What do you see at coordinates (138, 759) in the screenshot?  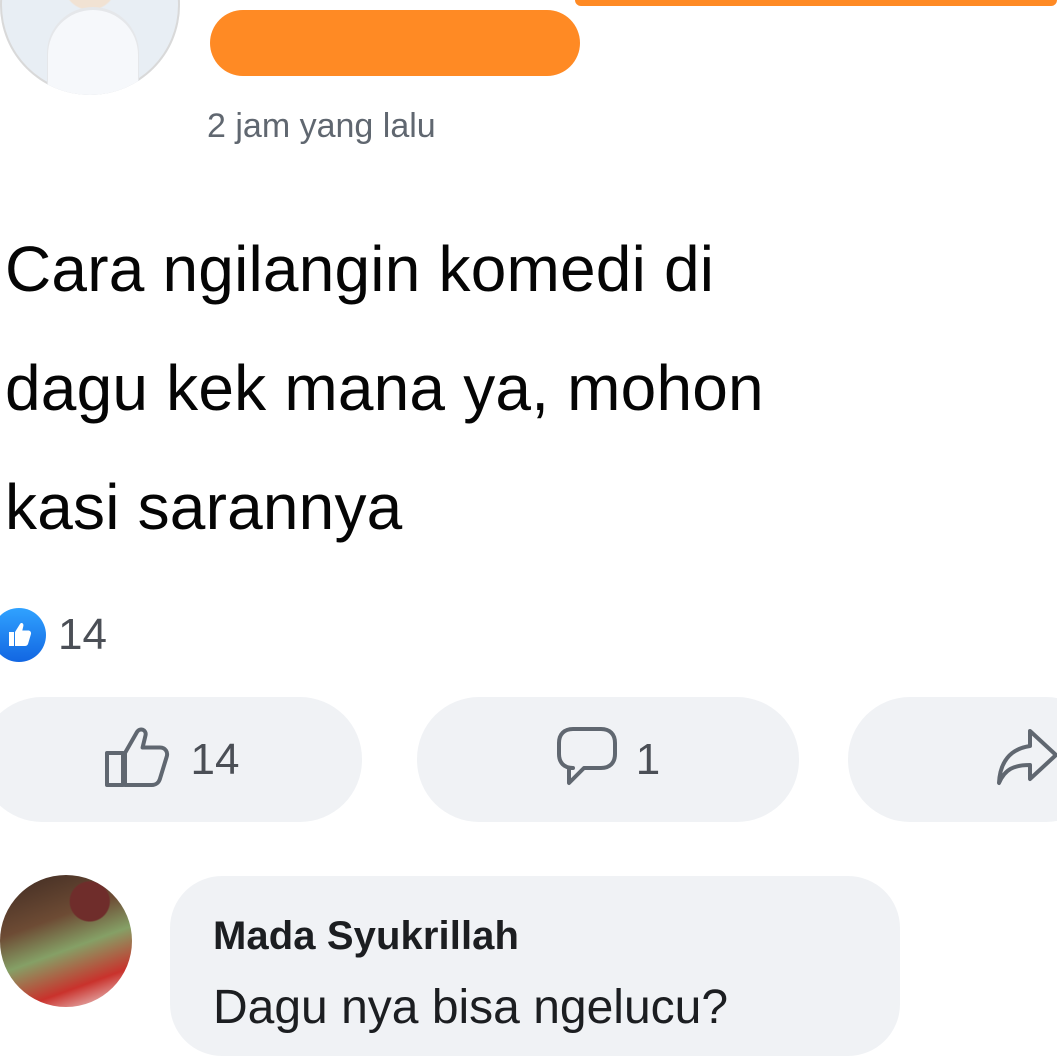 I see `thumbs-up-icon` at bounding box center [138, 759].